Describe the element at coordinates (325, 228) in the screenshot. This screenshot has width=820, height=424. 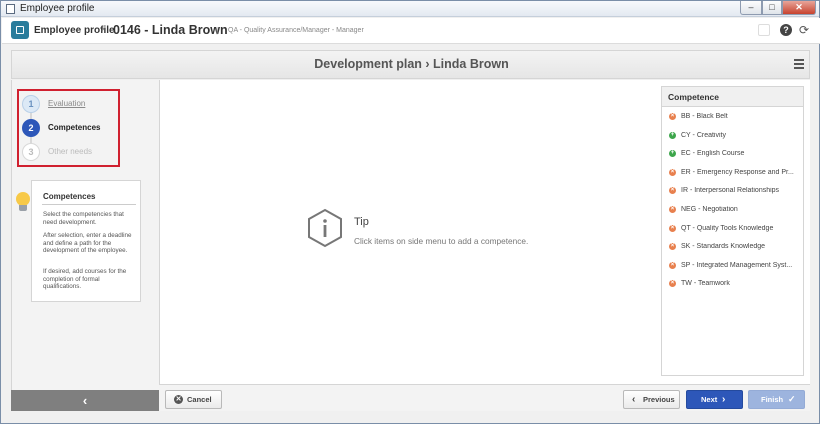
I see `info-hexagon-icon` at that location.